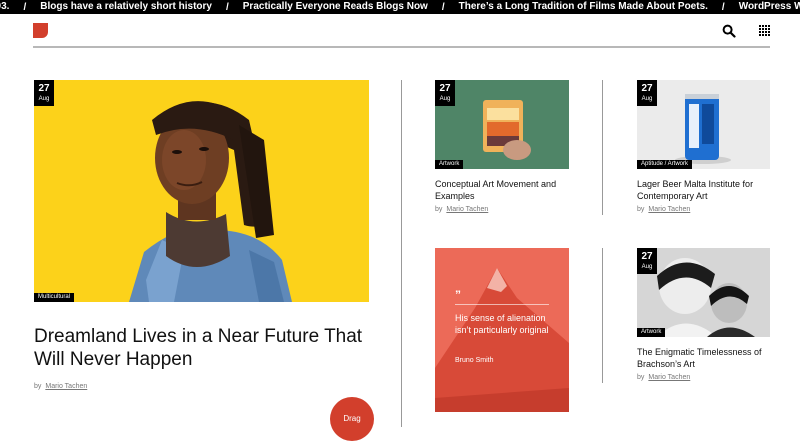 Image resolution: width=800 pixels, height=444 pixels. Describe the element at coordinates (703, 124) in the screenshot. I see `post-image: 27 Aug Aptitude / Artwork` at that location.